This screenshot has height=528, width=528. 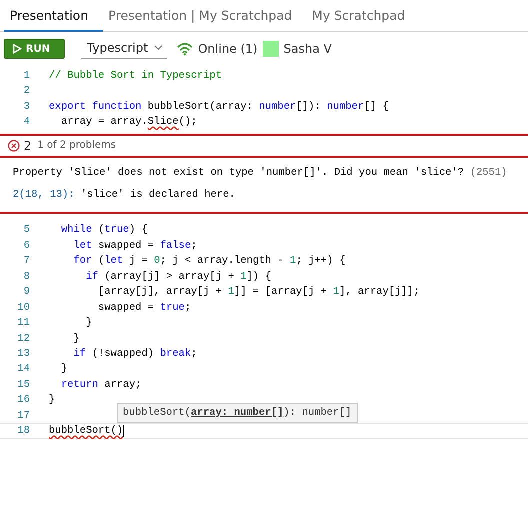 What do you see at coordinates (124, 49) in the screenshot?
I see `language-dropdown: Typescript` at bounding box center [124, 49].